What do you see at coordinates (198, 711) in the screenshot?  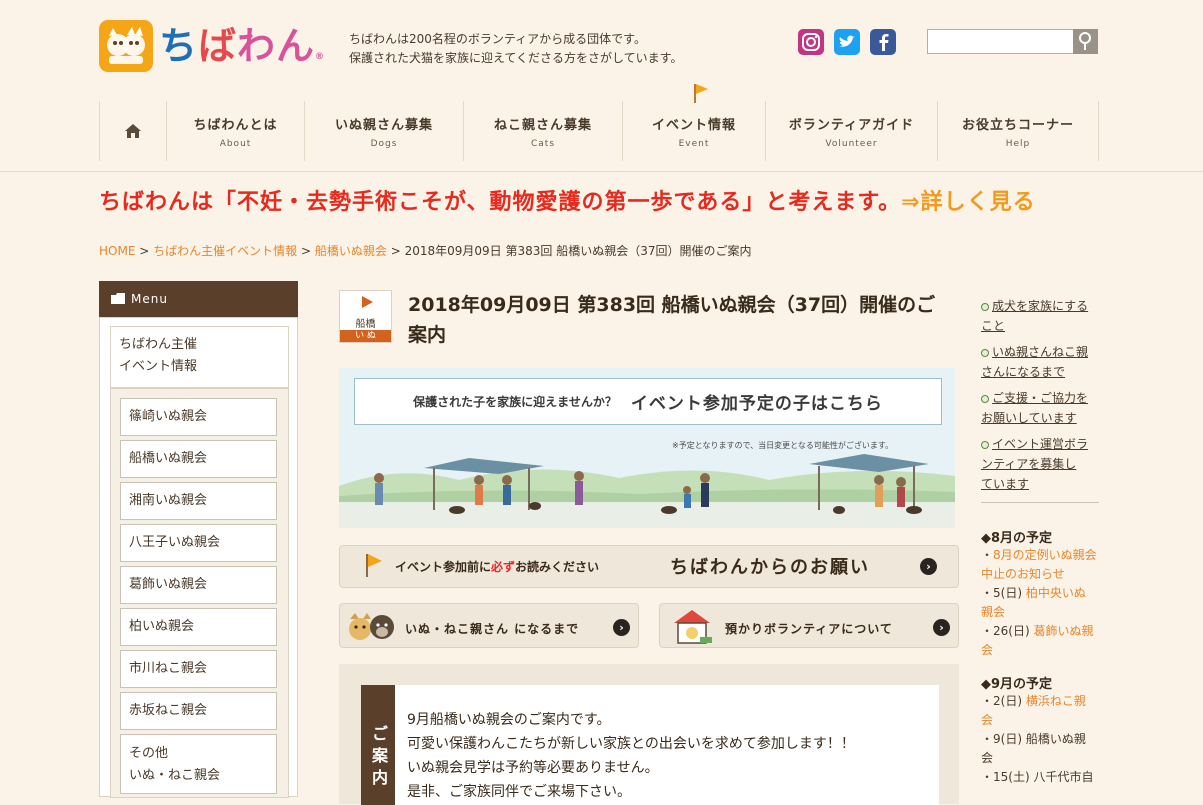 I see `sidebar-item-akasaka: 赤坂ねこ親会` at bounding box center [198, 711].